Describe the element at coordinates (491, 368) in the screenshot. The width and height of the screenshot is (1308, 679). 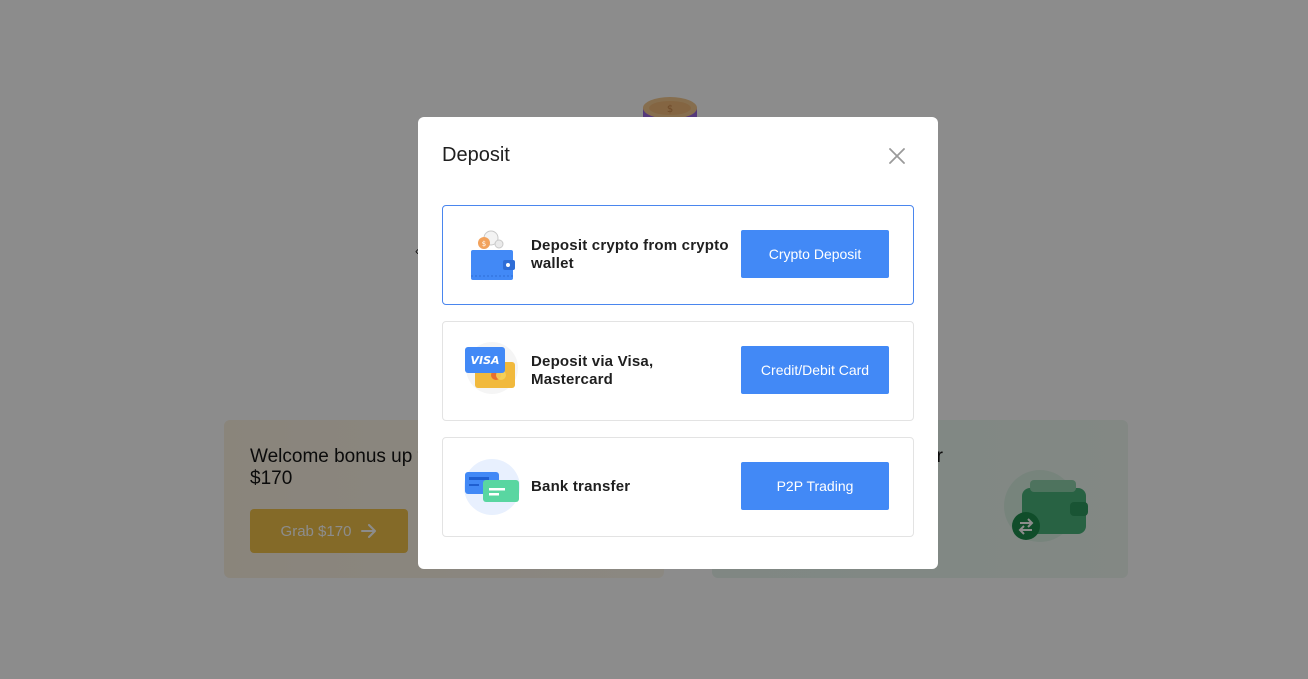
I see `visa-mastercard-icon: VISA` at that location.